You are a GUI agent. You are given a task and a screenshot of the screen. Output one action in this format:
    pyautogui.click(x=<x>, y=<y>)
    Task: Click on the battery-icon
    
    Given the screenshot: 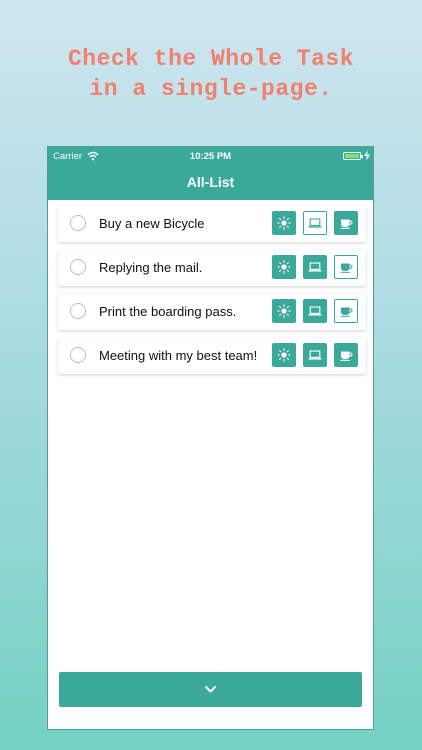 What is the action you would take?
    pyautogui.click(x=353, y=156)
    